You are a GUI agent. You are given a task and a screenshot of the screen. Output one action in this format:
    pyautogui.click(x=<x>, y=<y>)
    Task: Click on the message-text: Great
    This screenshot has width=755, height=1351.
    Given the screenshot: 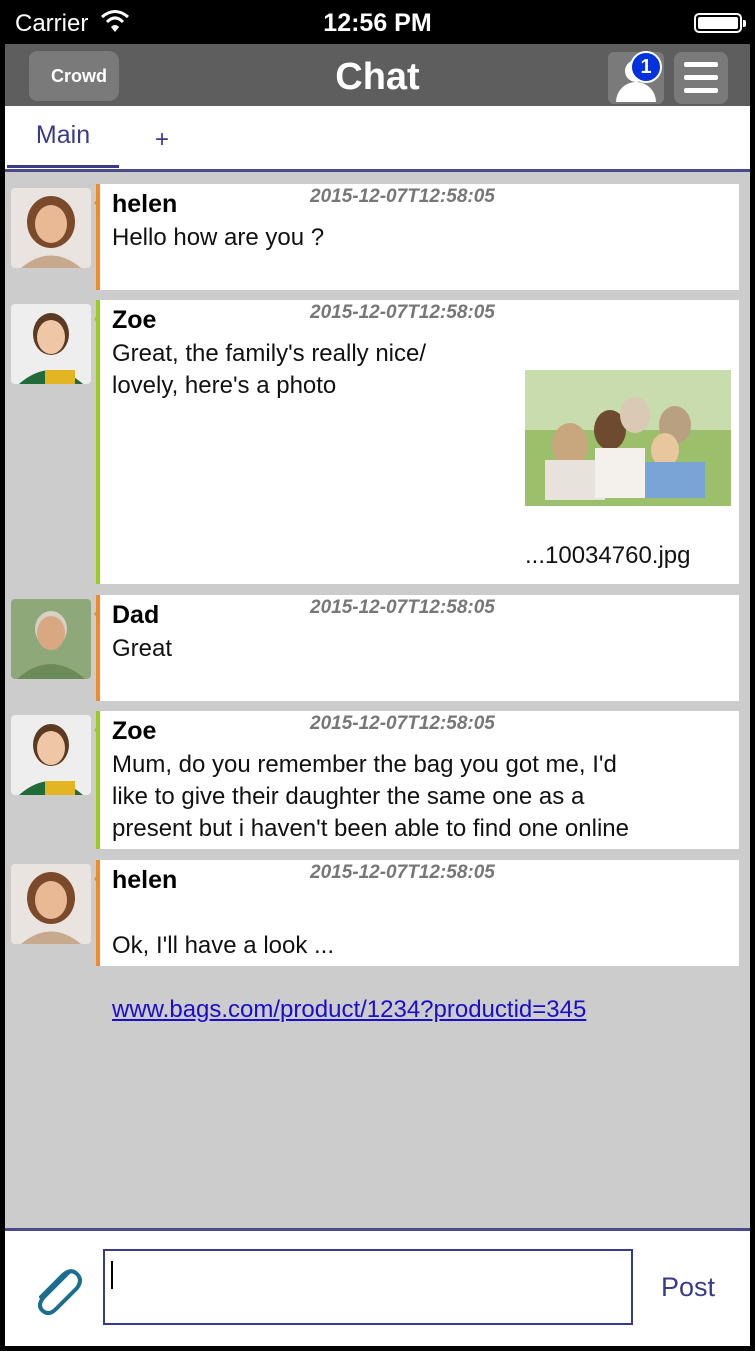 What is the action you would take?
    pyautogui.click(x=142, y=648)
    